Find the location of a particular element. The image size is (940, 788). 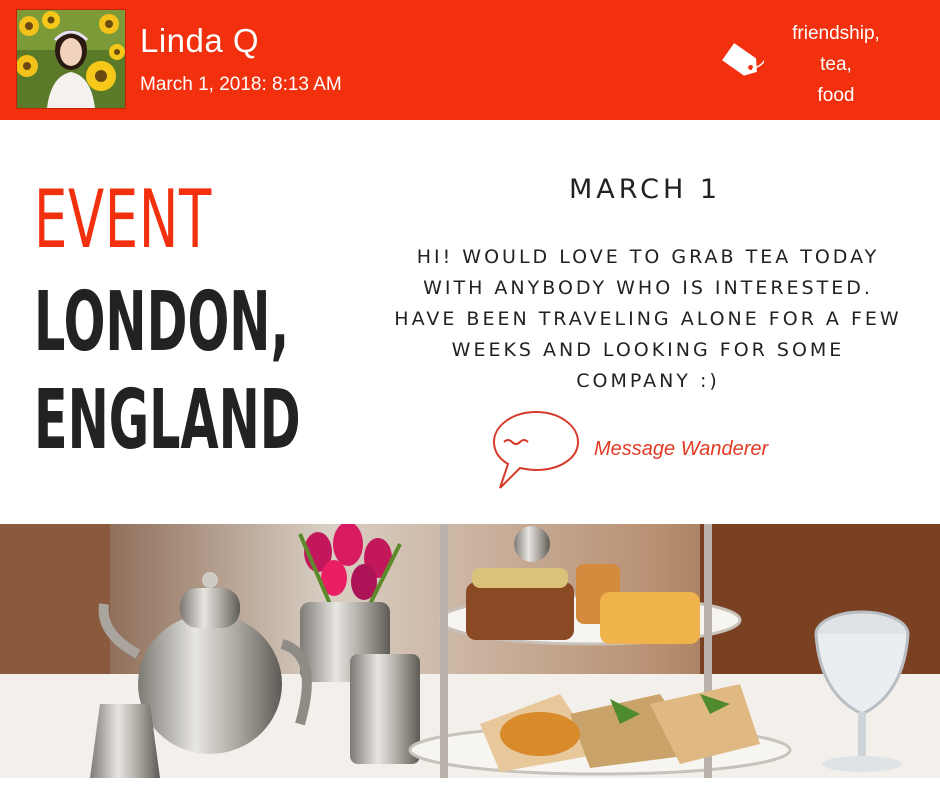

location-line-2: ENGLAND is located at coordinates (167, 420).